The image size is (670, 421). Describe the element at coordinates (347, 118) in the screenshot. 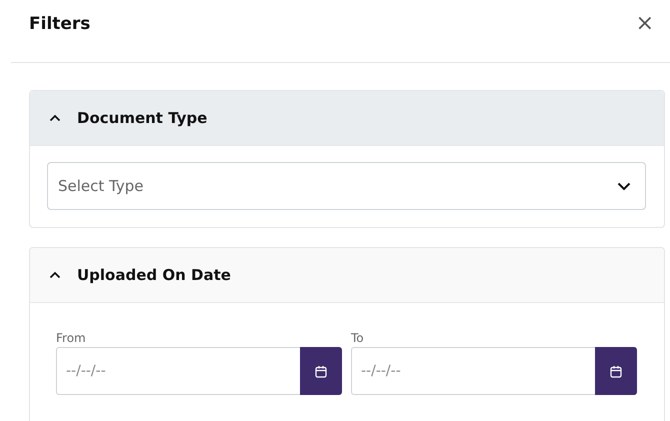

I see `section-header: Document Type` at that location.